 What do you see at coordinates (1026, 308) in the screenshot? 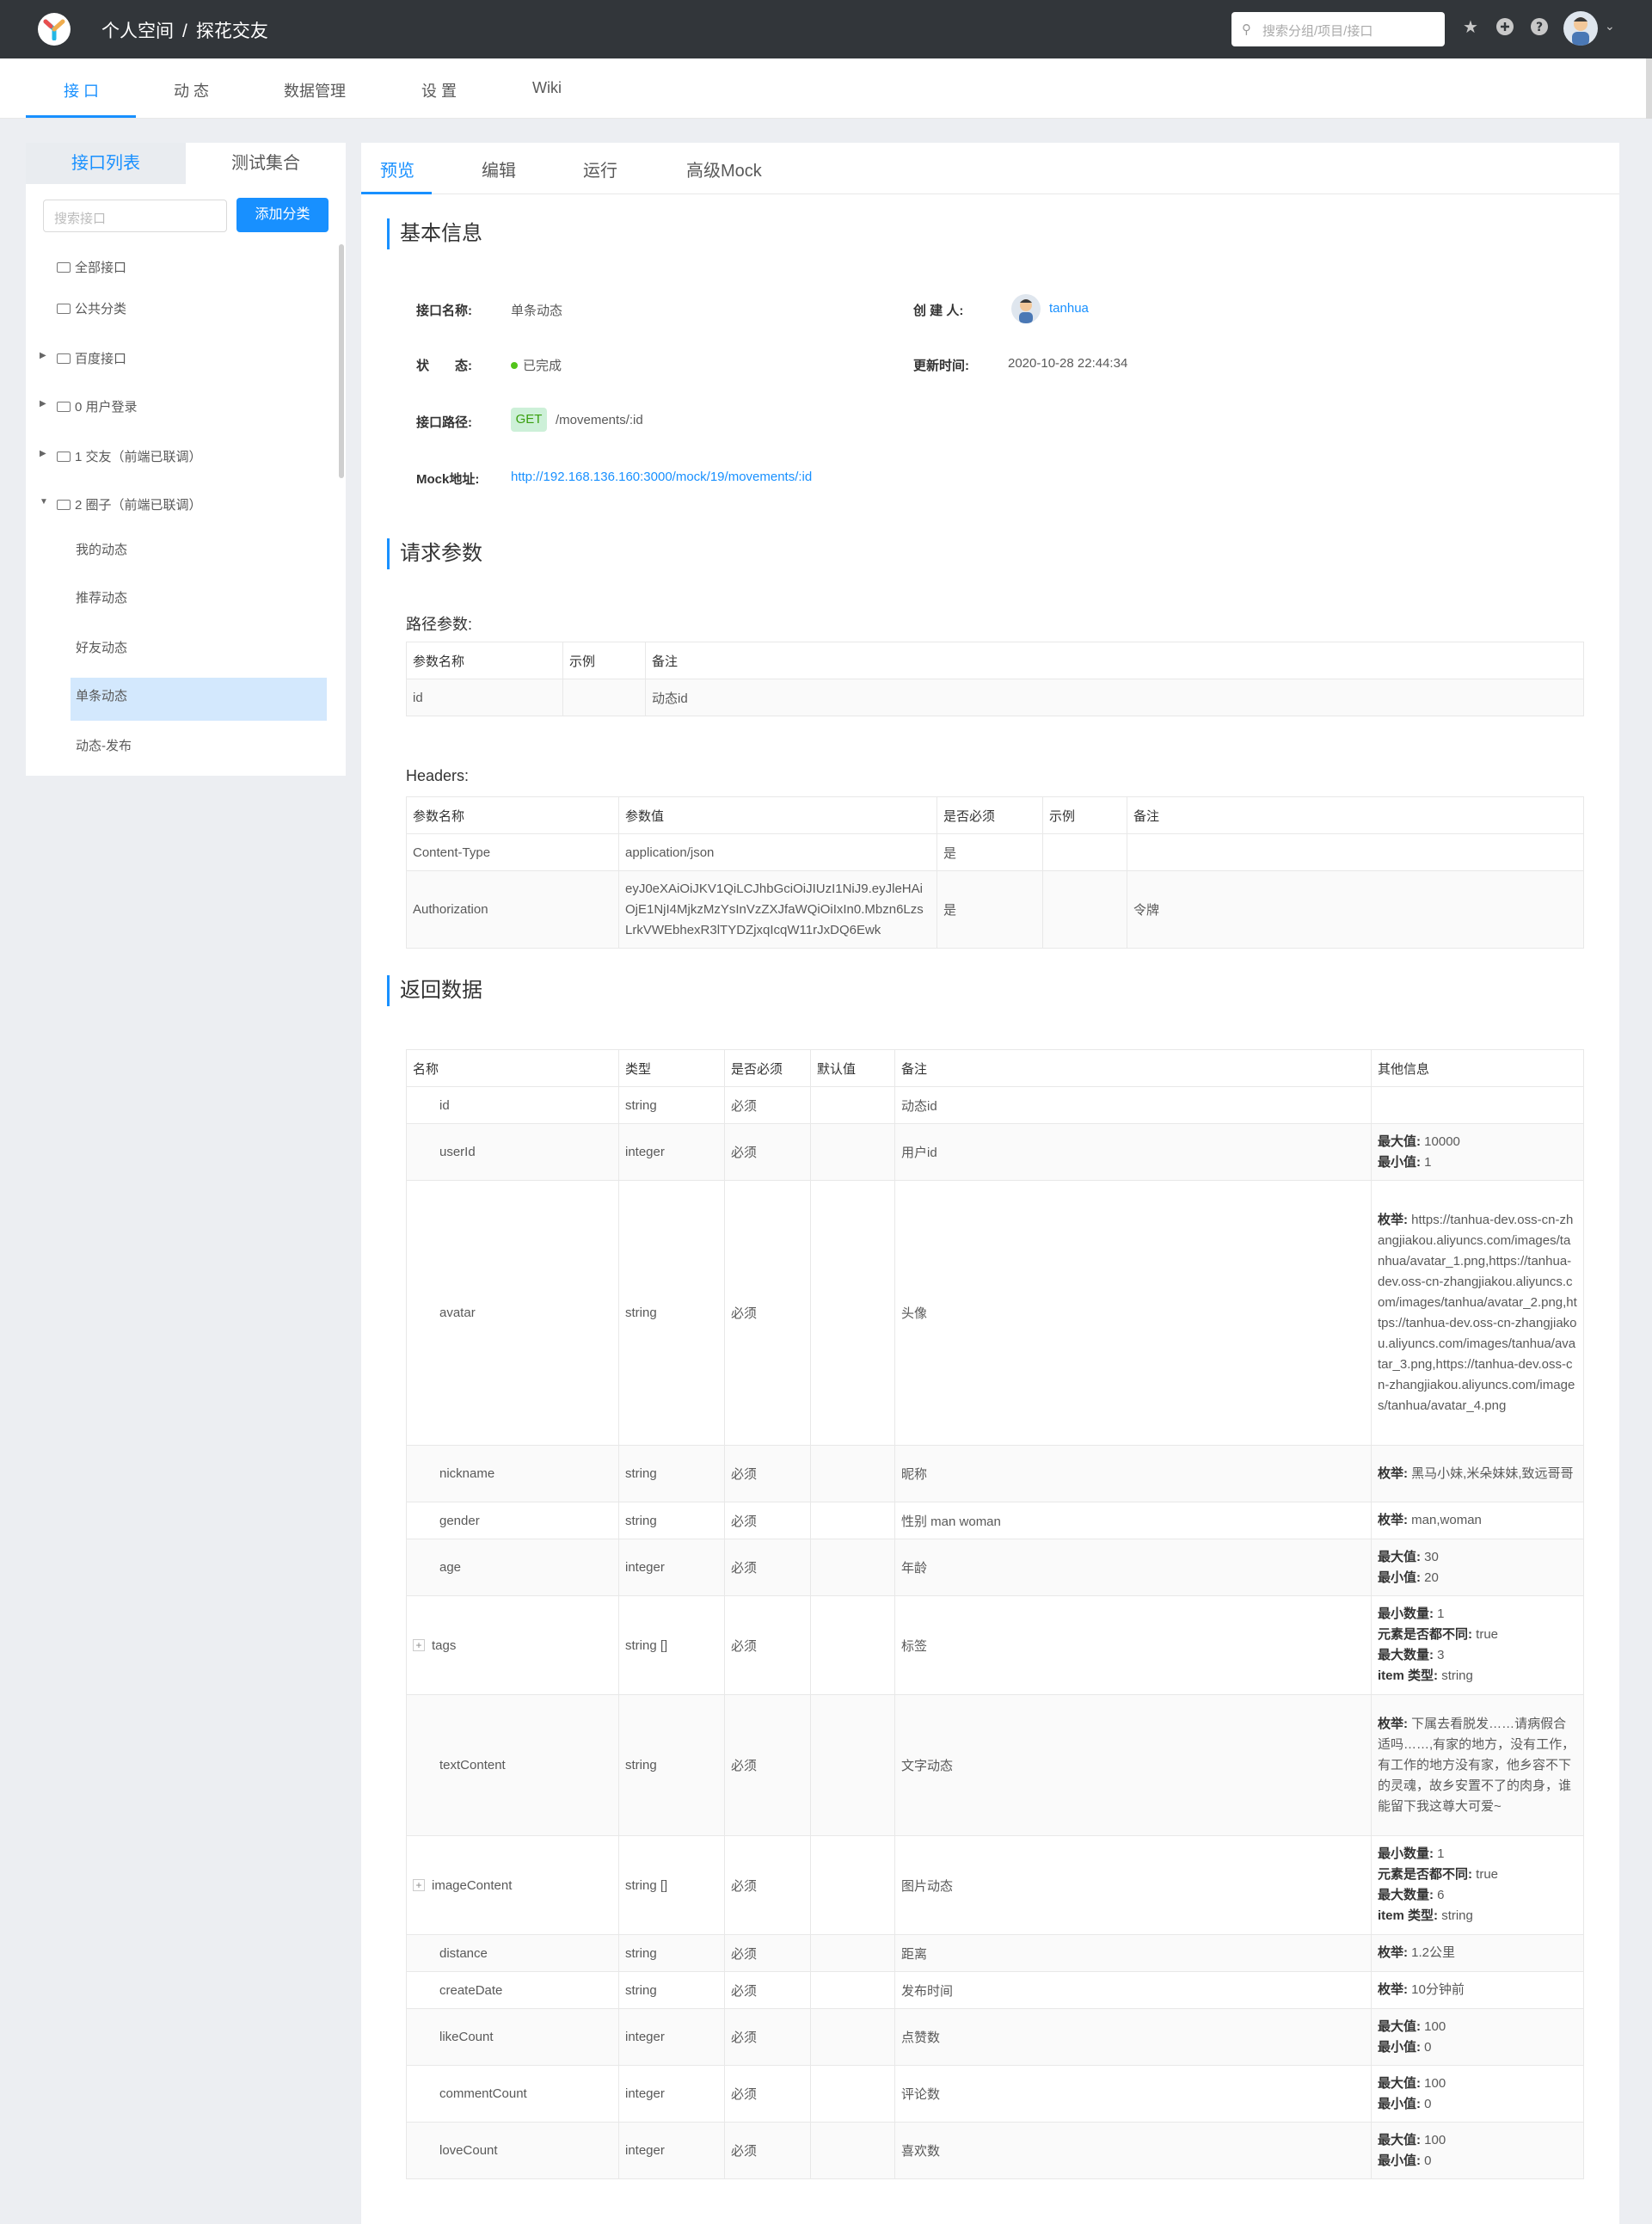
I see `creator-avatar` at bounding box center [1026, 308].